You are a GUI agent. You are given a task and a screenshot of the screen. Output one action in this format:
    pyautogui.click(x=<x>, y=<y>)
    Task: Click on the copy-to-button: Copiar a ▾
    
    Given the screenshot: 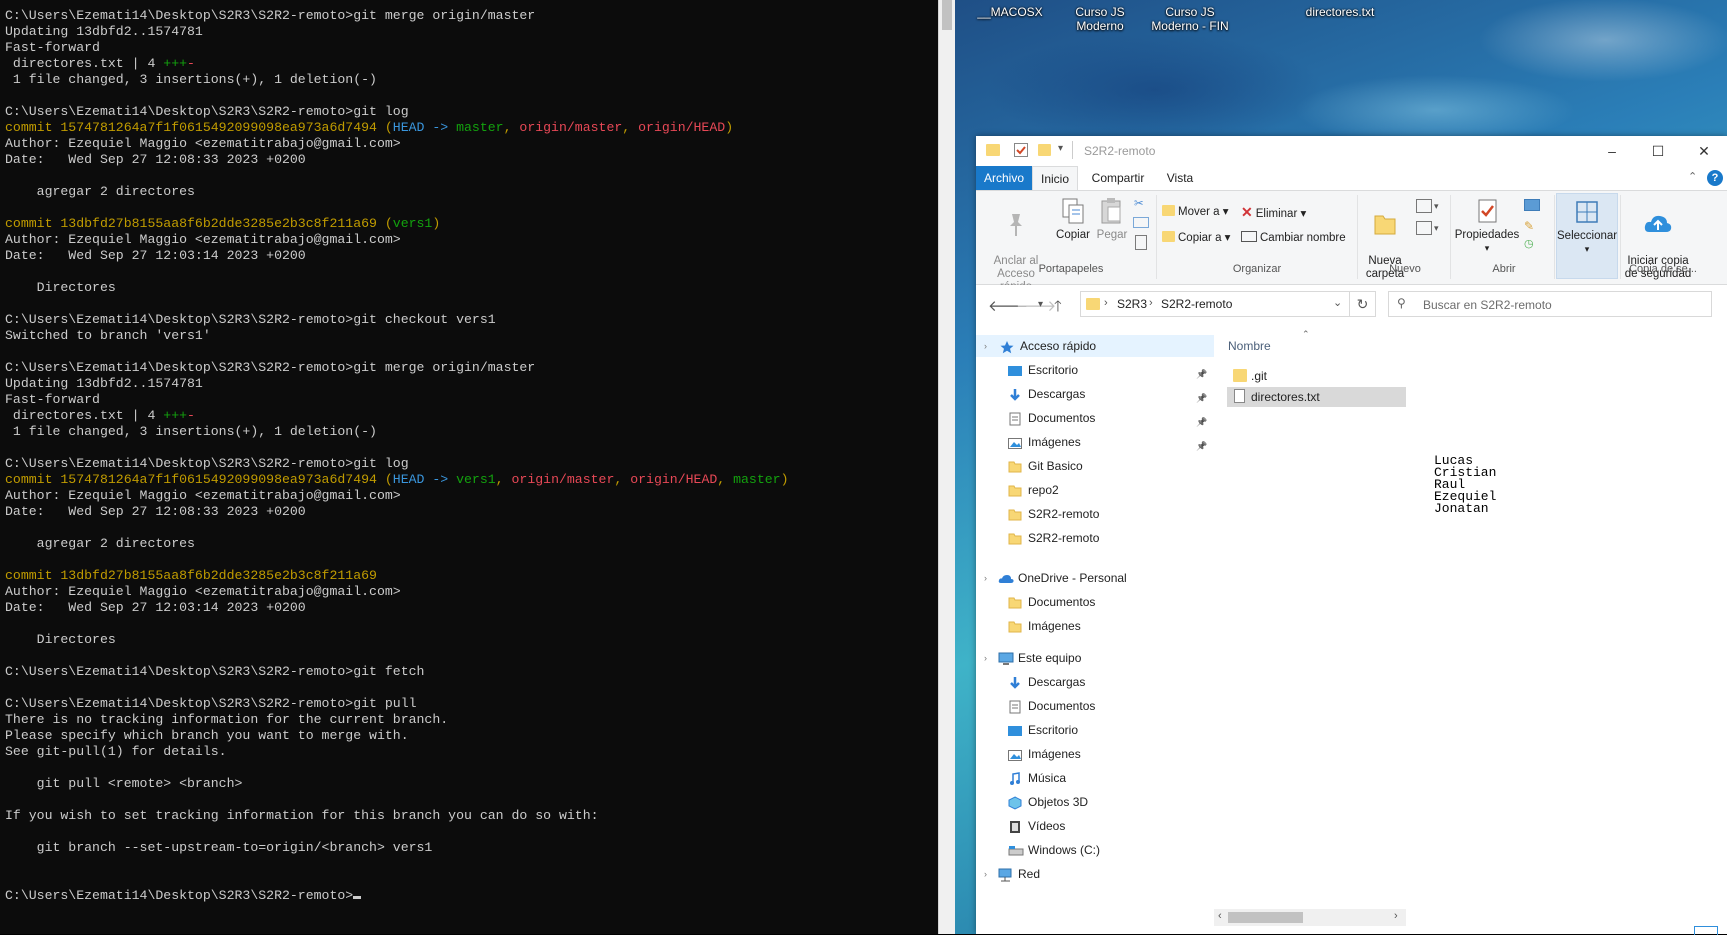 What is the action you would take?
    pyautogui.click(x=1196, y=238)
    